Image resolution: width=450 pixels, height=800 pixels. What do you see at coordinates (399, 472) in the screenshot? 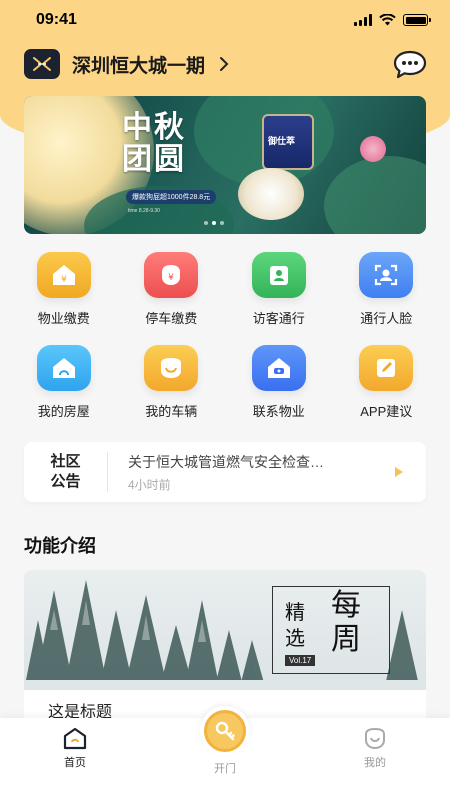
I see `play-arrow-icon` at bounding box center [399, 472].